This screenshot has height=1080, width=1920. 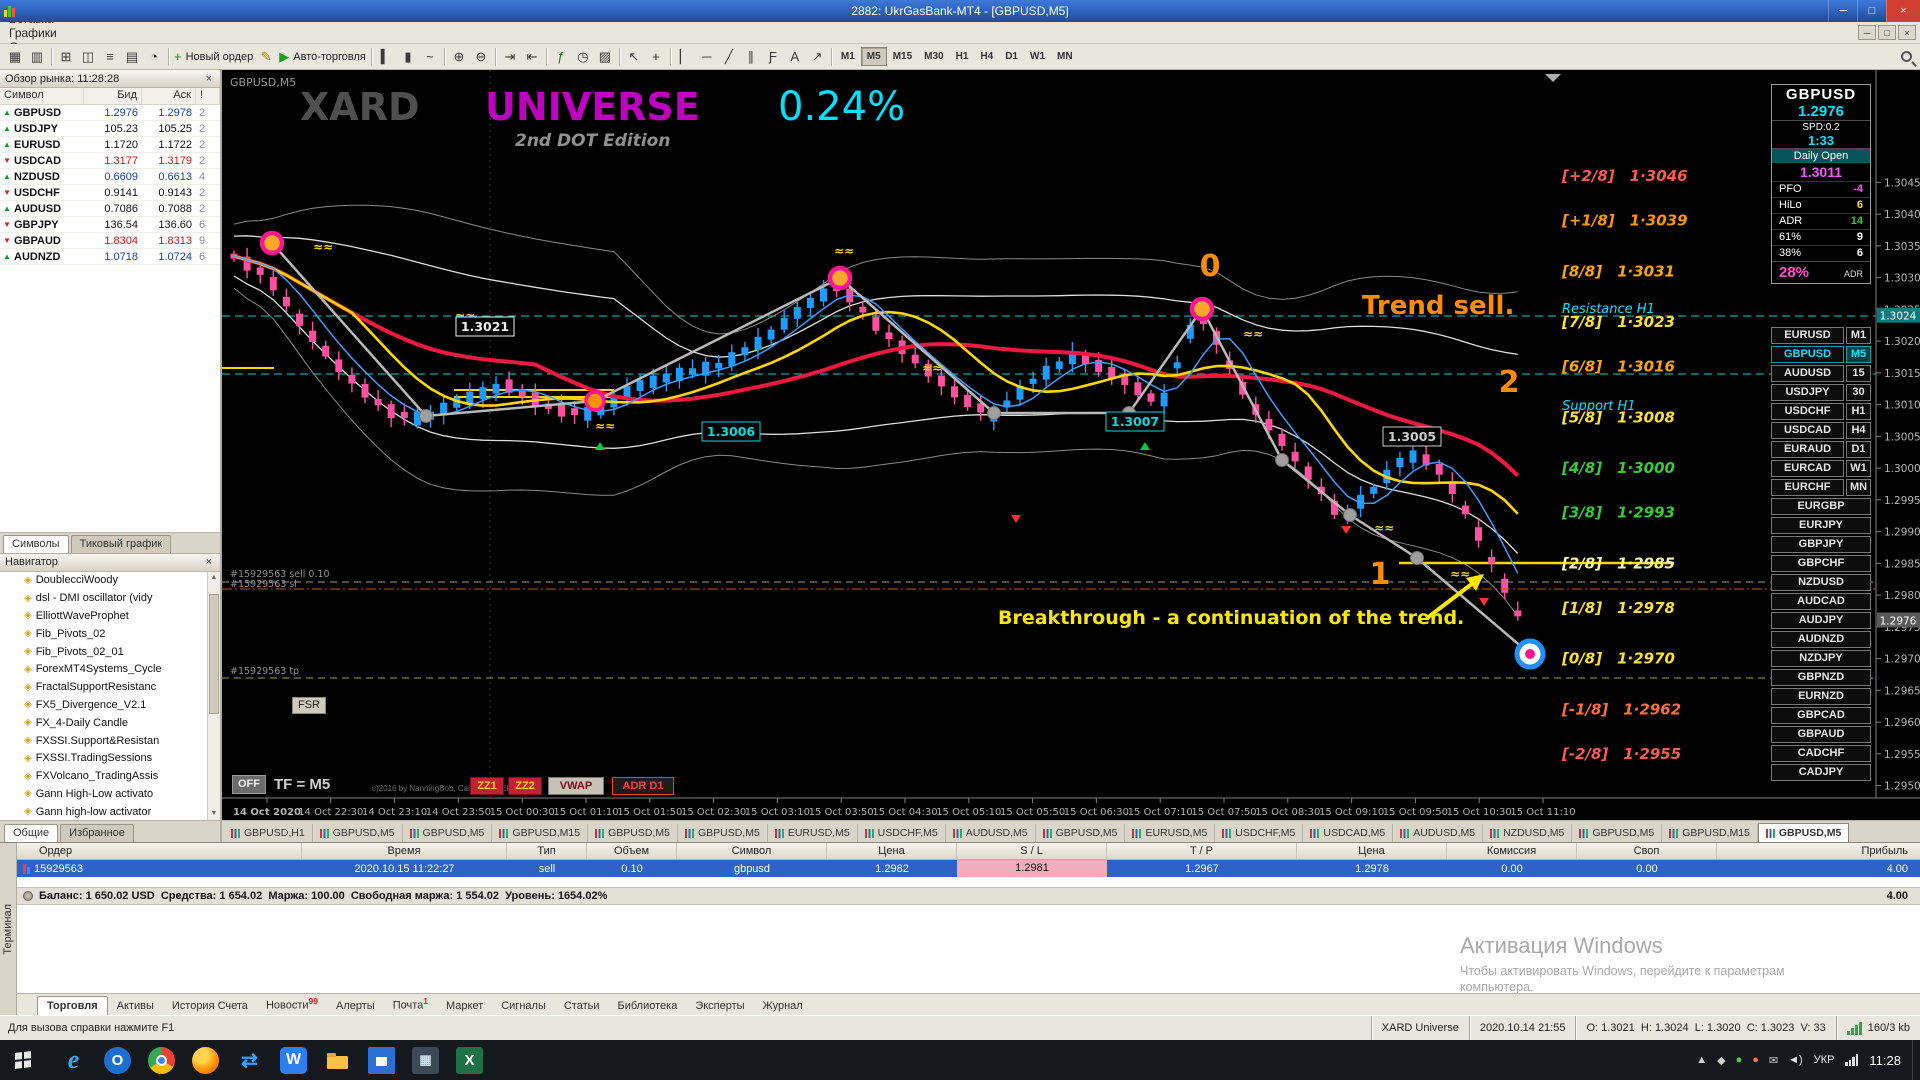 I want to click on terminal-tab-эксперты: Эксперты, so click(x=719, y=1006).